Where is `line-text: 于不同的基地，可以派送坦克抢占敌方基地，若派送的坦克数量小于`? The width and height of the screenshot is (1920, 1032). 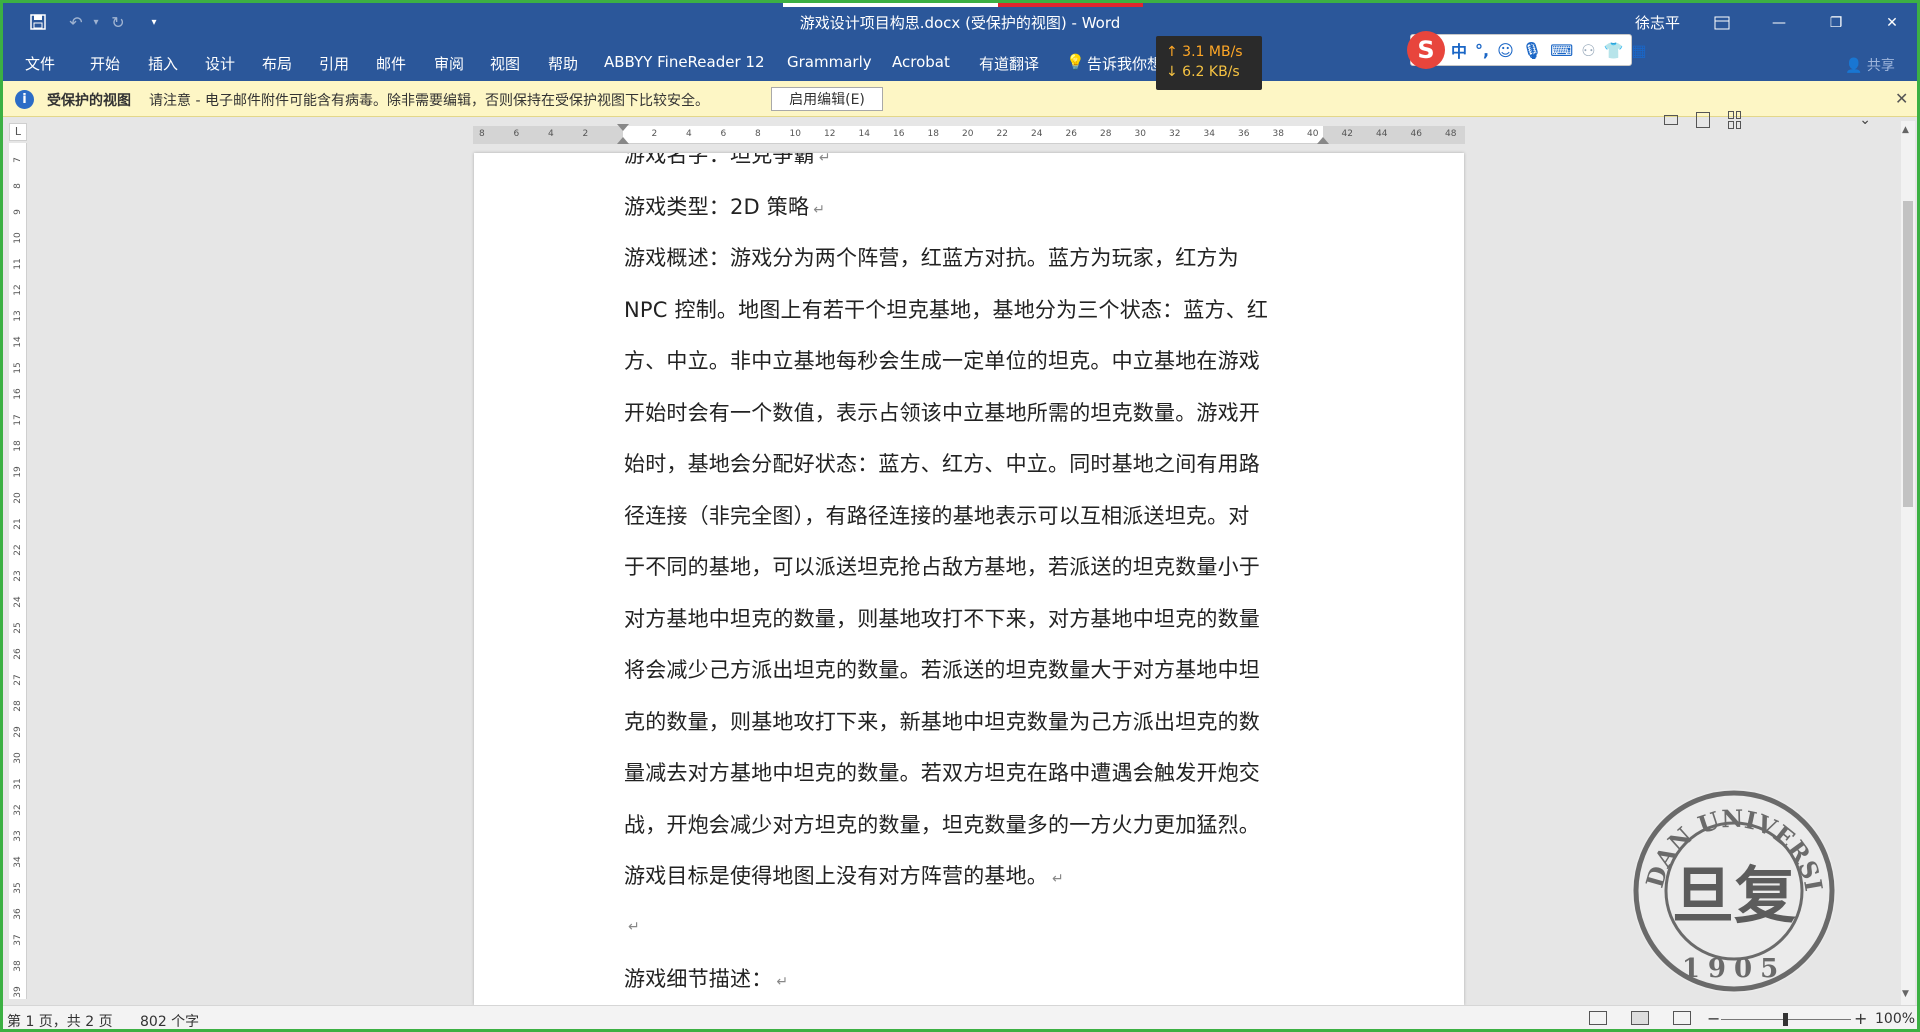 line-text: 于不同的基地，可以派送坦克抢占敌方基地，若派送的坦克数量小于 is located at coordinates (942, 567).